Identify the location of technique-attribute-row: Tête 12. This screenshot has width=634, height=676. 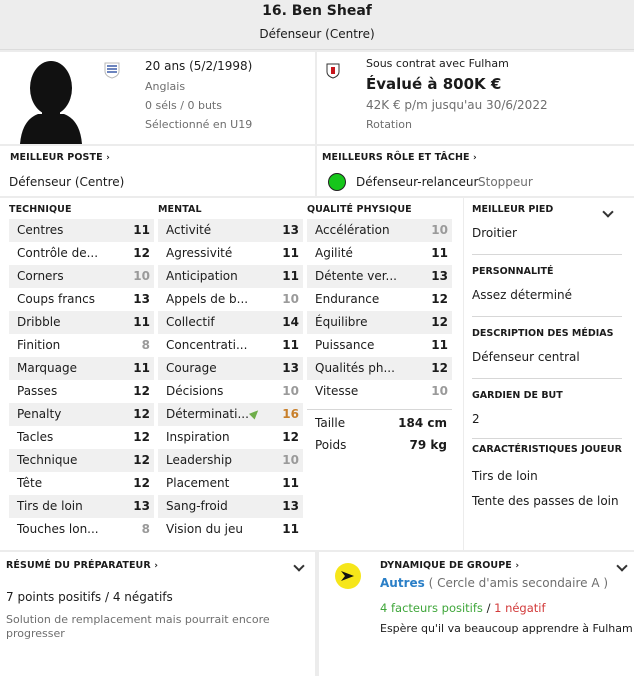
(81, 483).